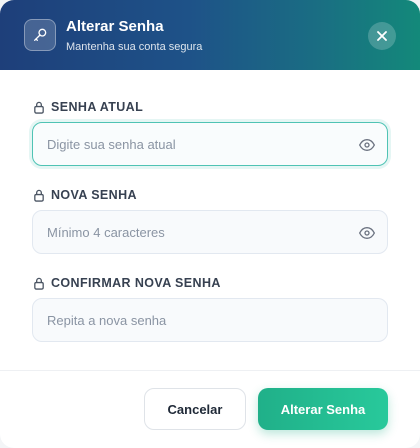  I want to click on confirm-password-input, so click(210, 320).